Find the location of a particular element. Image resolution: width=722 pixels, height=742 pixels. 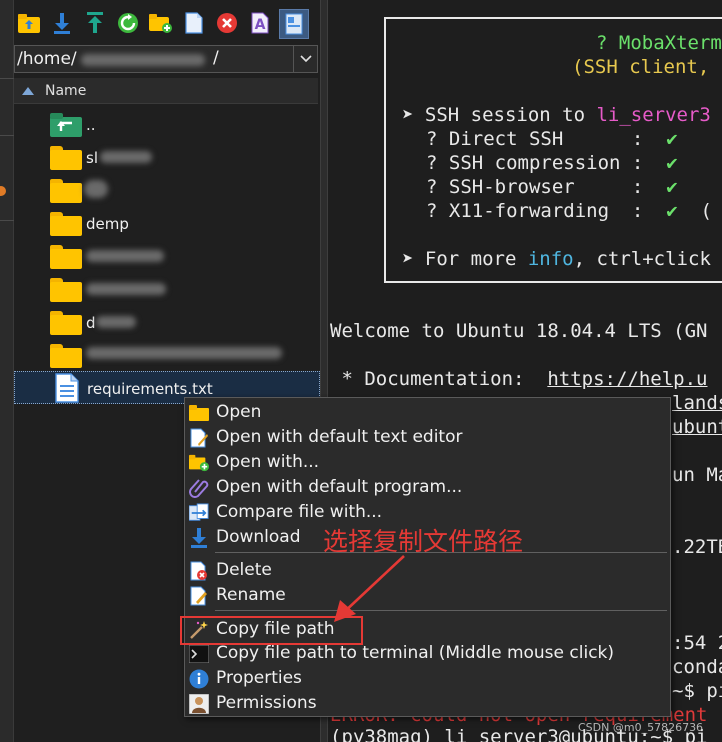

info-link: info is located at coordinates (551, 259).